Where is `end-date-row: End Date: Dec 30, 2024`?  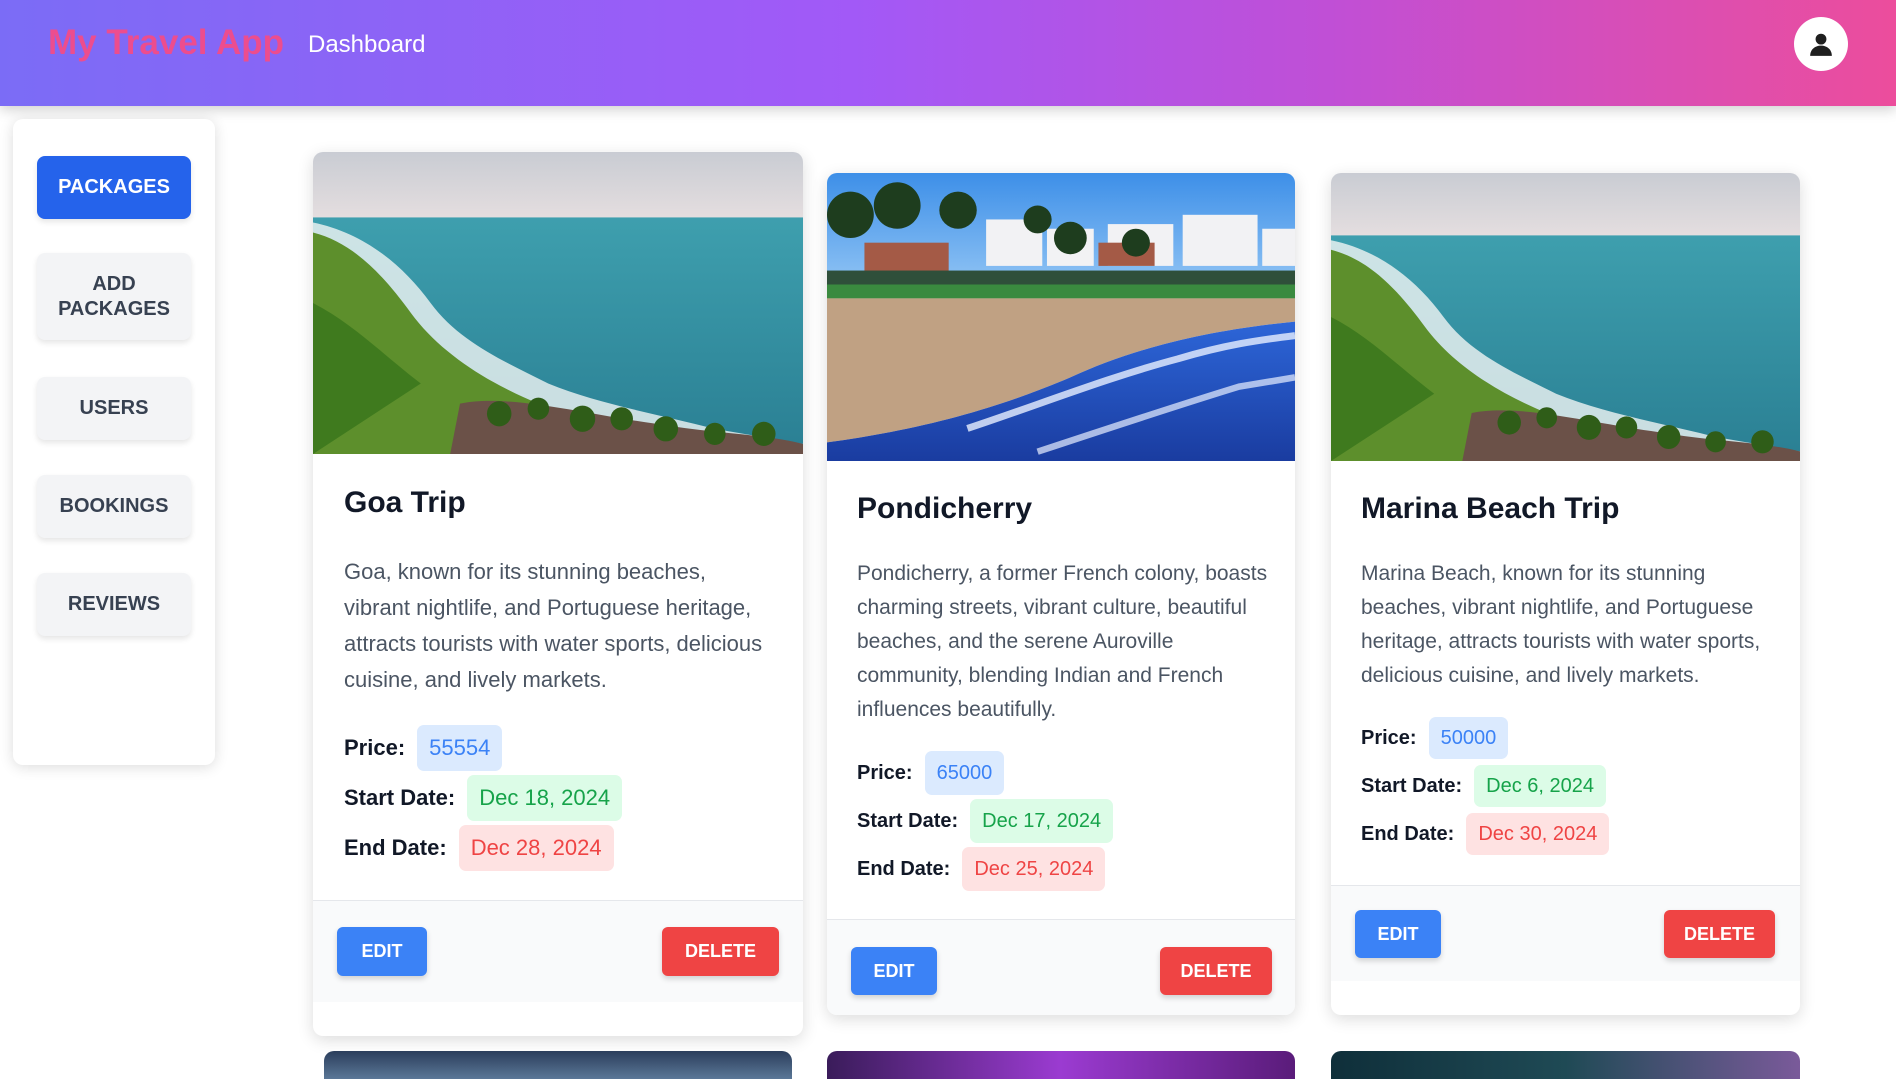
end-date-row: End Date: Dec 30, 2024 is located at coordinates (1485, 834).